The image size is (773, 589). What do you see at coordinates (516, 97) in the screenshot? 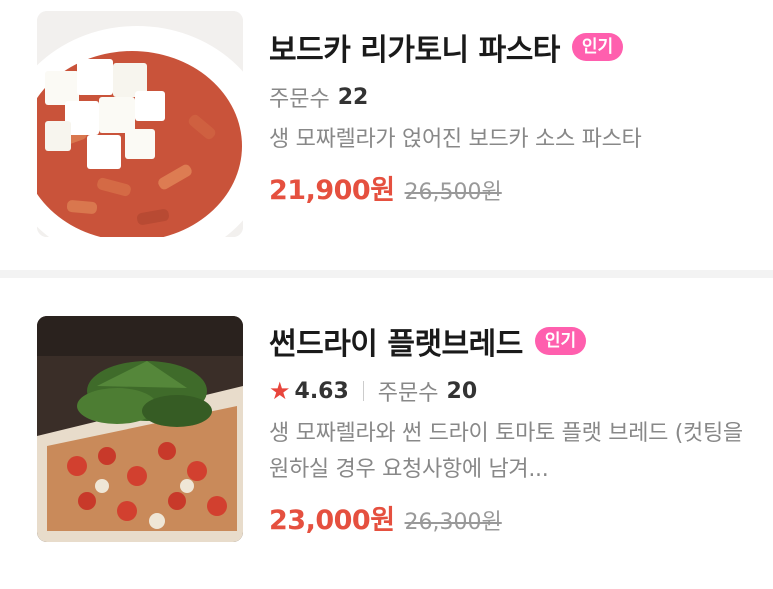
I see `menu-item-meta: 주문수 22` at bounding box center [516, 97].